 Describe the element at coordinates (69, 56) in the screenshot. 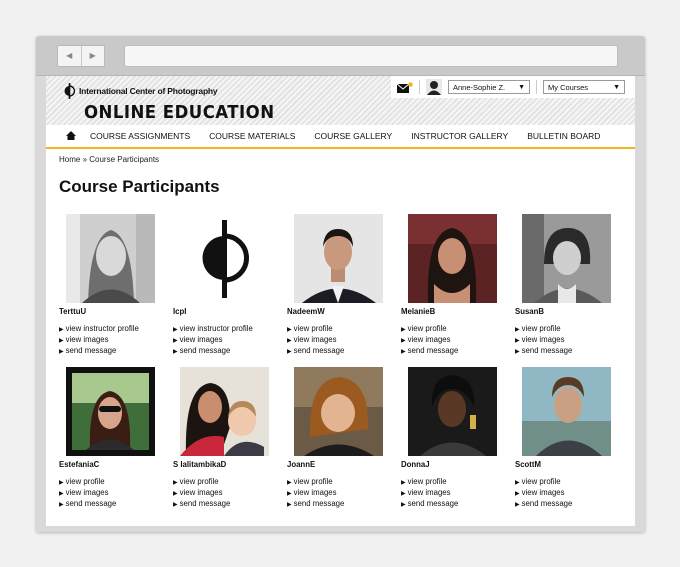

I see `back-arrow-icon: ◀` at that location.